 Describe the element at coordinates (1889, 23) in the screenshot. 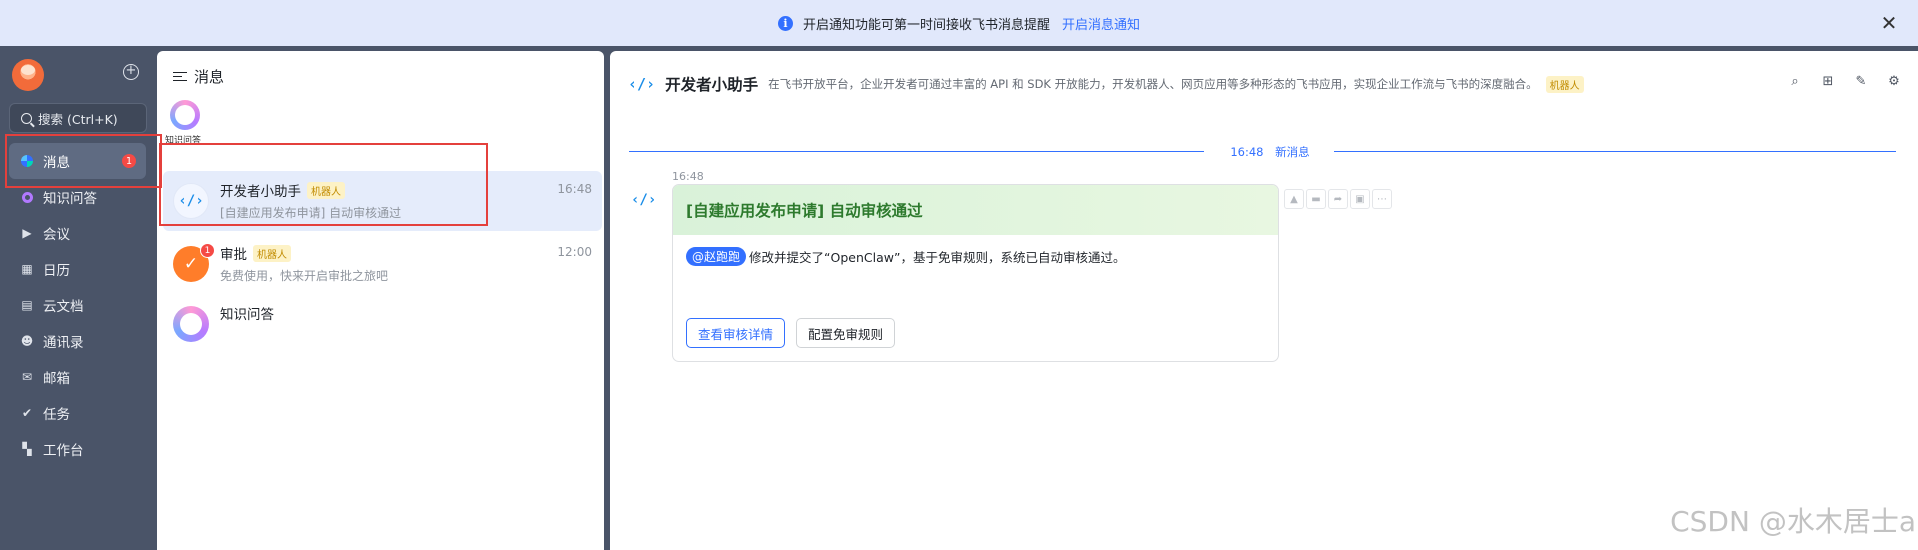

I see `close-icon: ✕` at that location.